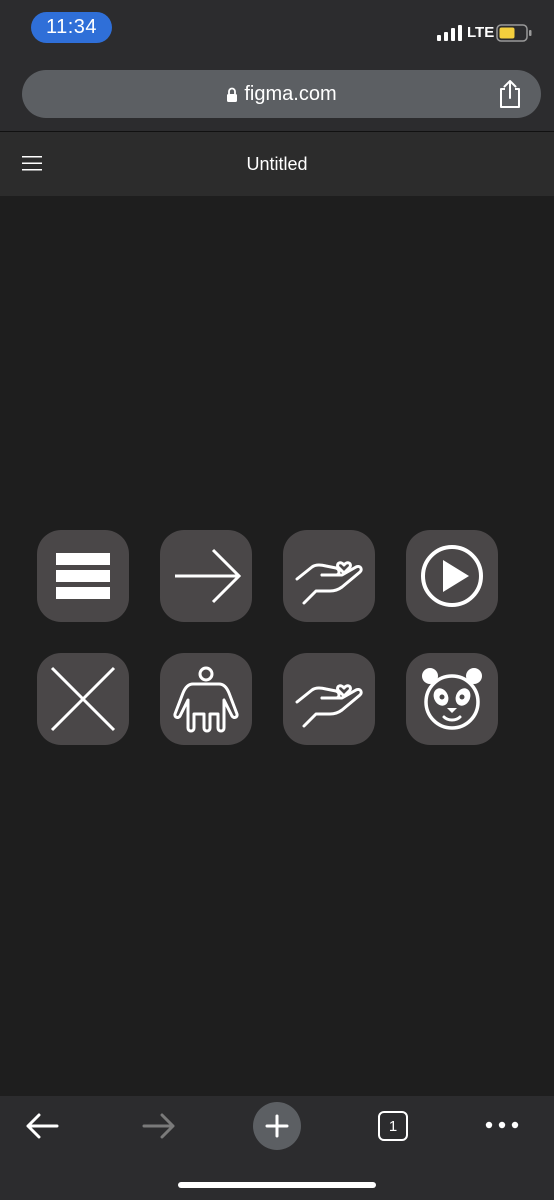  Describe the element at coordinates (232, 94) in the screenshot. I see `lock-icon` at that location.